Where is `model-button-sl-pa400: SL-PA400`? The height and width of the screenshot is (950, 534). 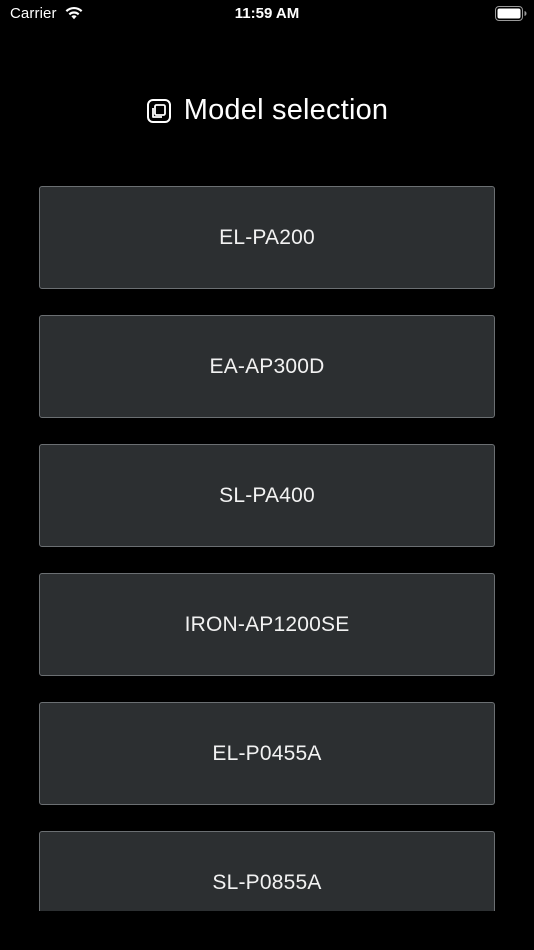 model-button-sl-pa400: SL-PA400 is located at coordinates (267, 495).